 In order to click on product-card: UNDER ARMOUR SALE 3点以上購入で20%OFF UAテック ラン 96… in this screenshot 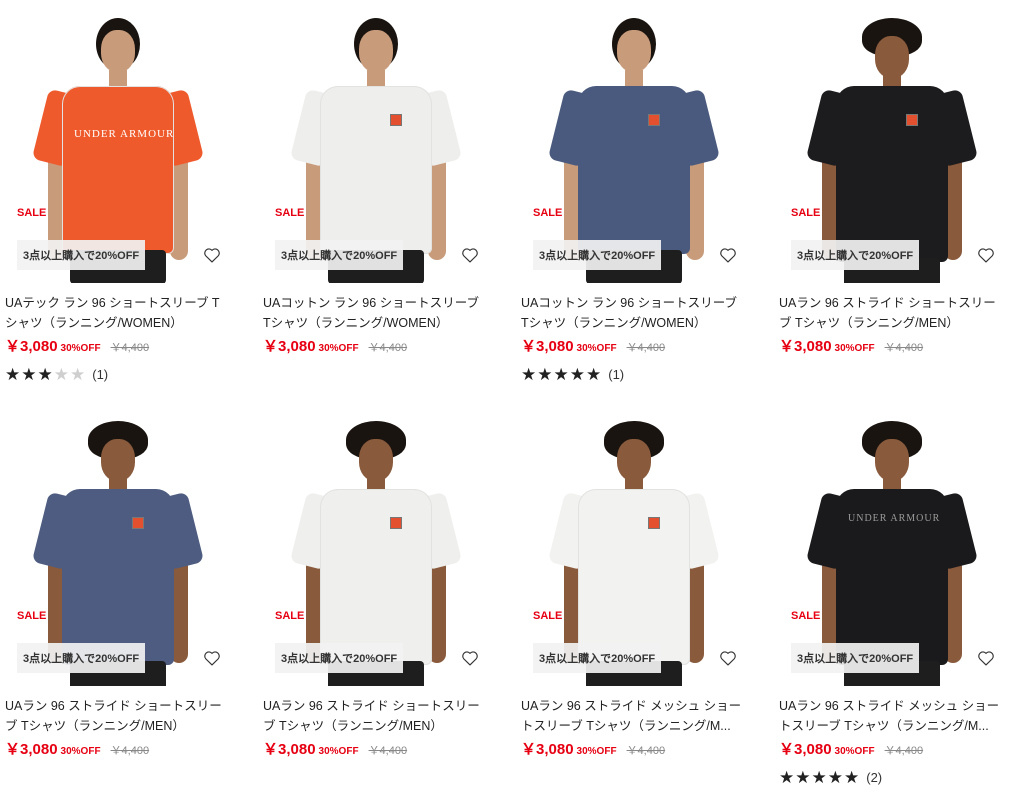, I will do `click(118, 192)`.